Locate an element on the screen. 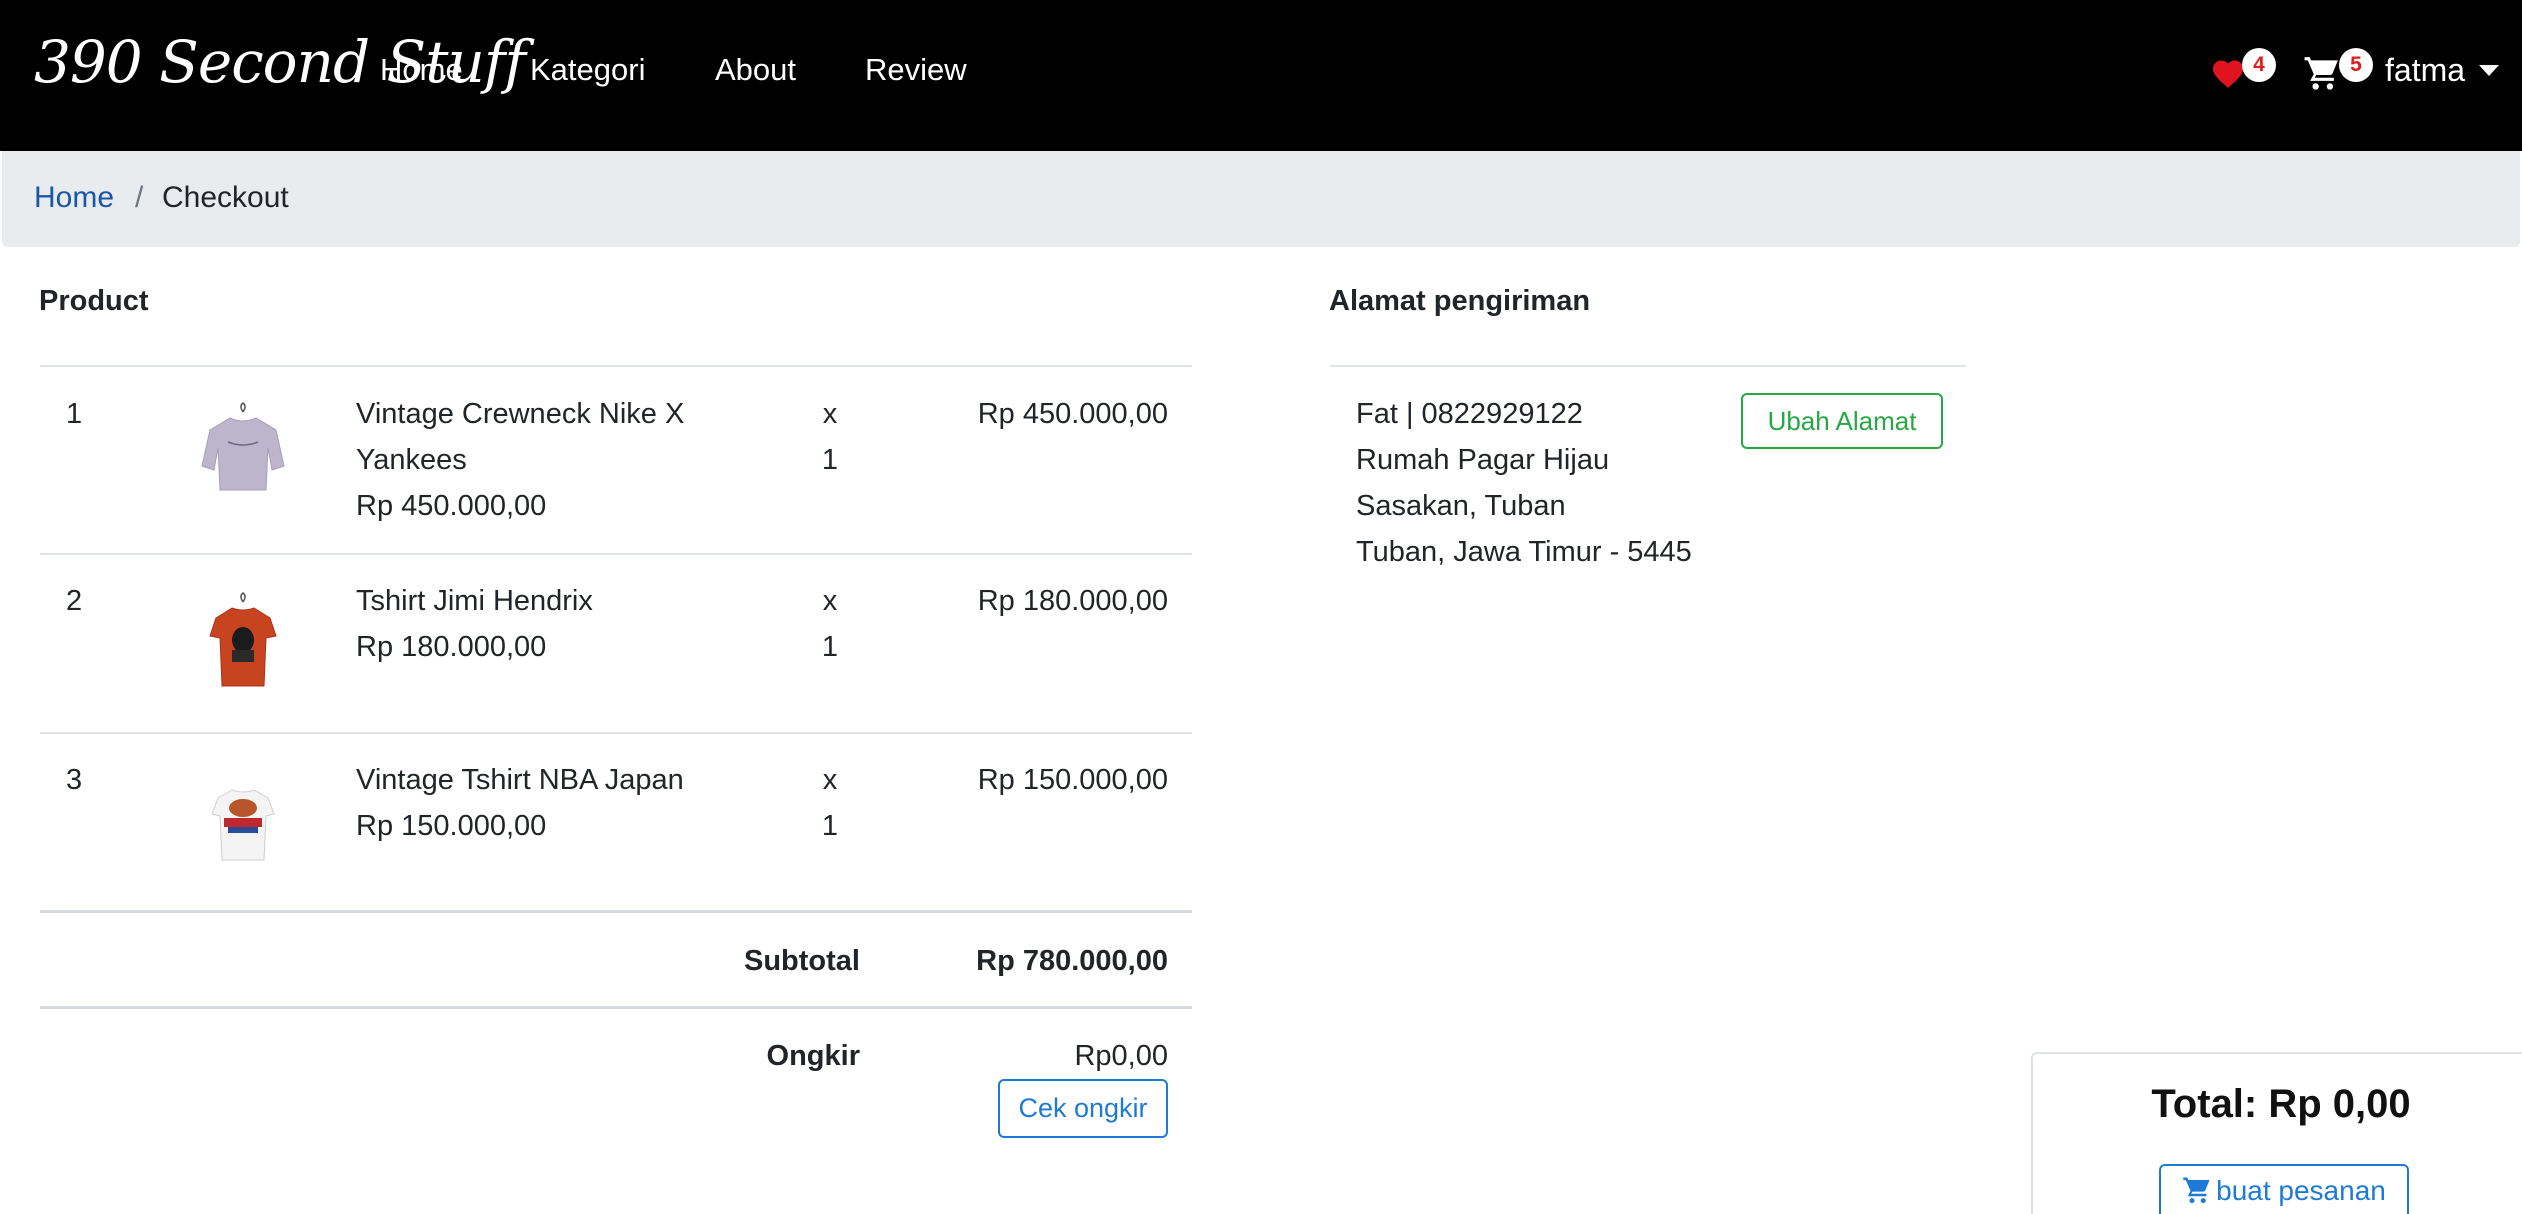  breadcrumb: Home / Checkout is located at coordinates (1261, 199).